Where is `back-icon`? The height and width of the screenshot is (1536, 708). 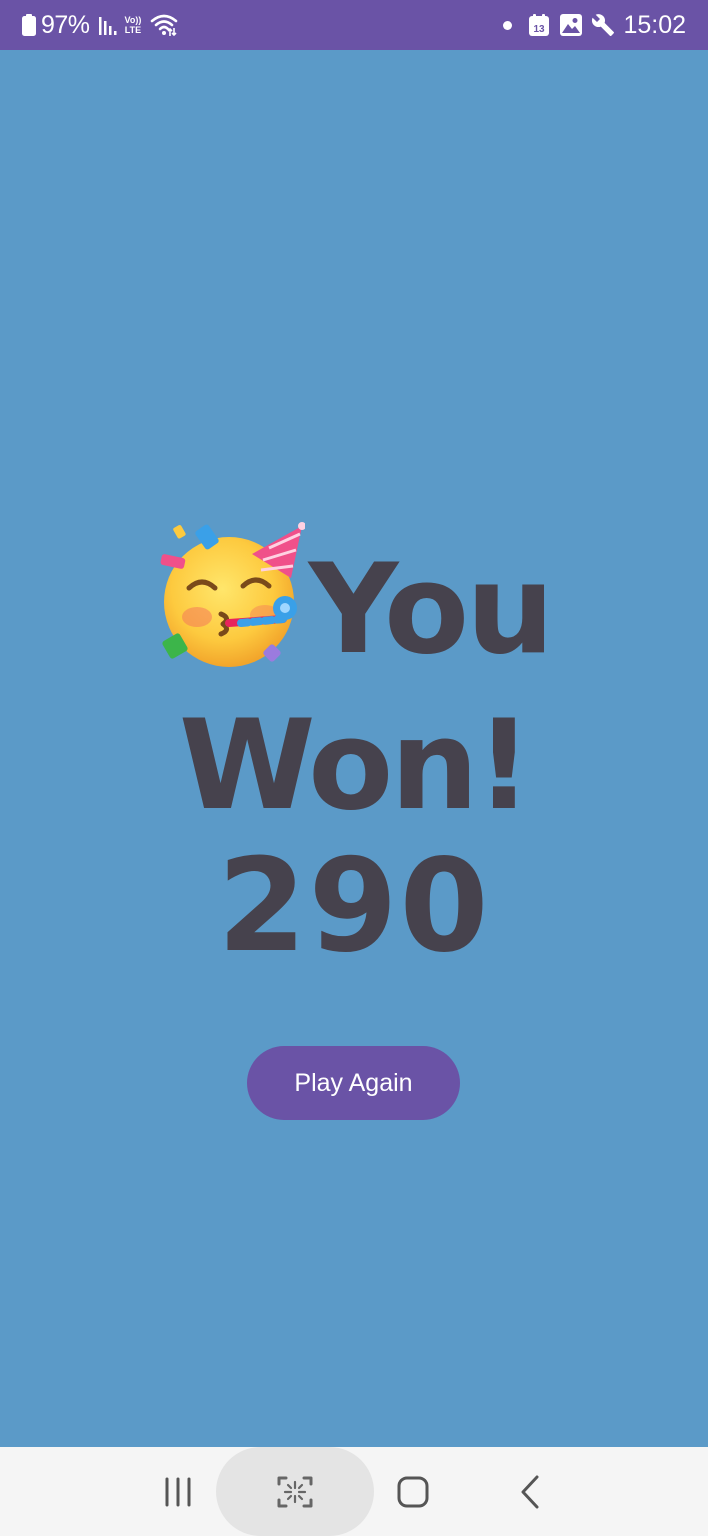 back-icon is located at coordinates (531, 1492).